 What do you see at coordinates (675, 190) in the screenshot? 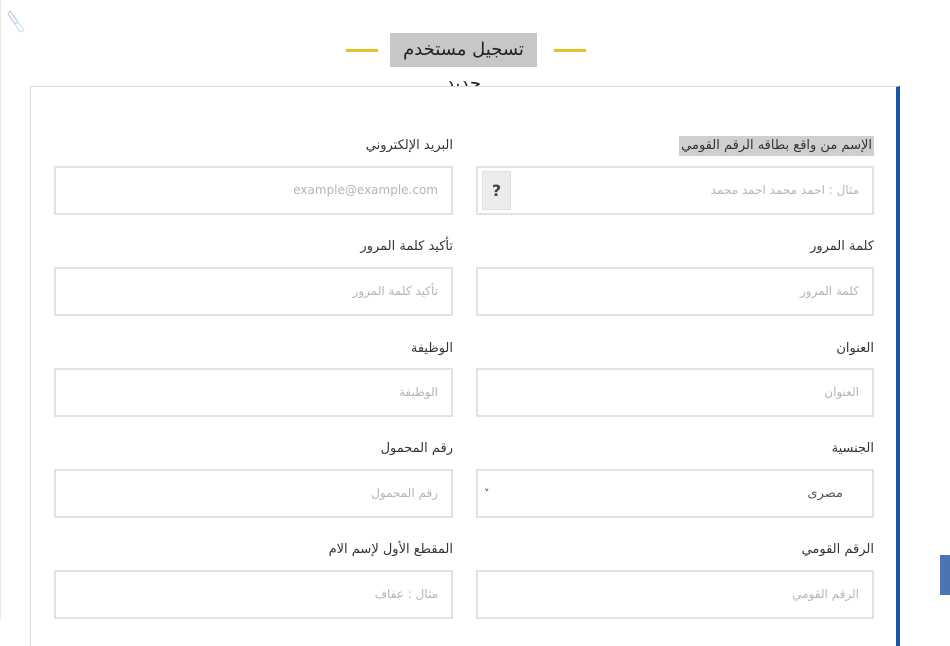
I see `full-name-input: مثال : احمد محمد احمد محمد` at bounding box center [675, 190].